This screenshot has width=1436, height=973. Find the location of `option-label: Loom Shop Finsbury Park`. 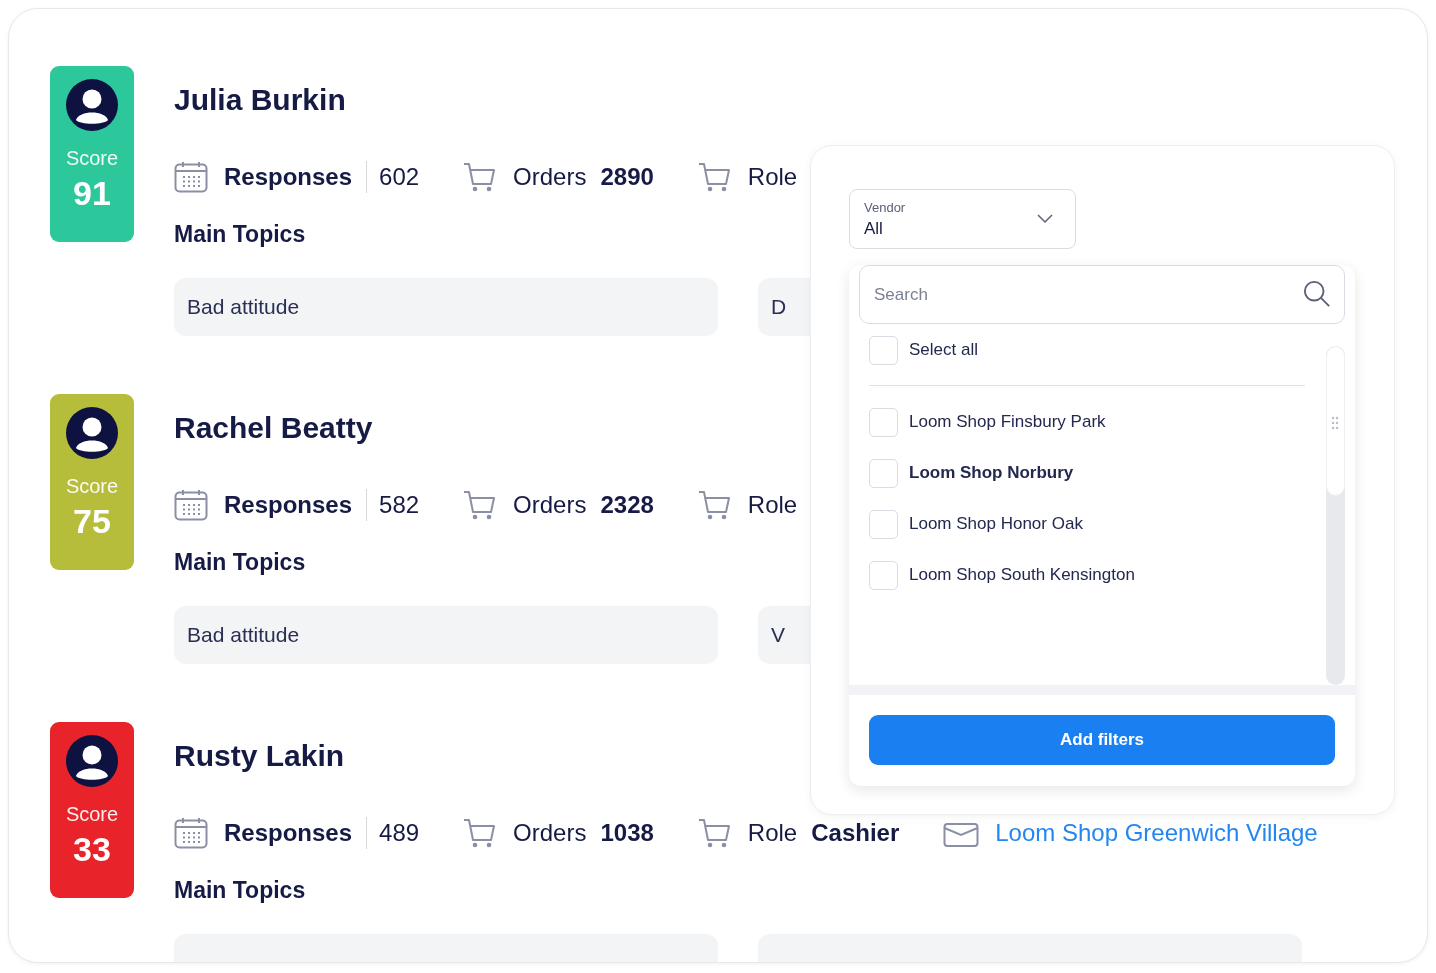

option-label: Loom Shop Finsbury Park is located at coordinates (1007, 422).